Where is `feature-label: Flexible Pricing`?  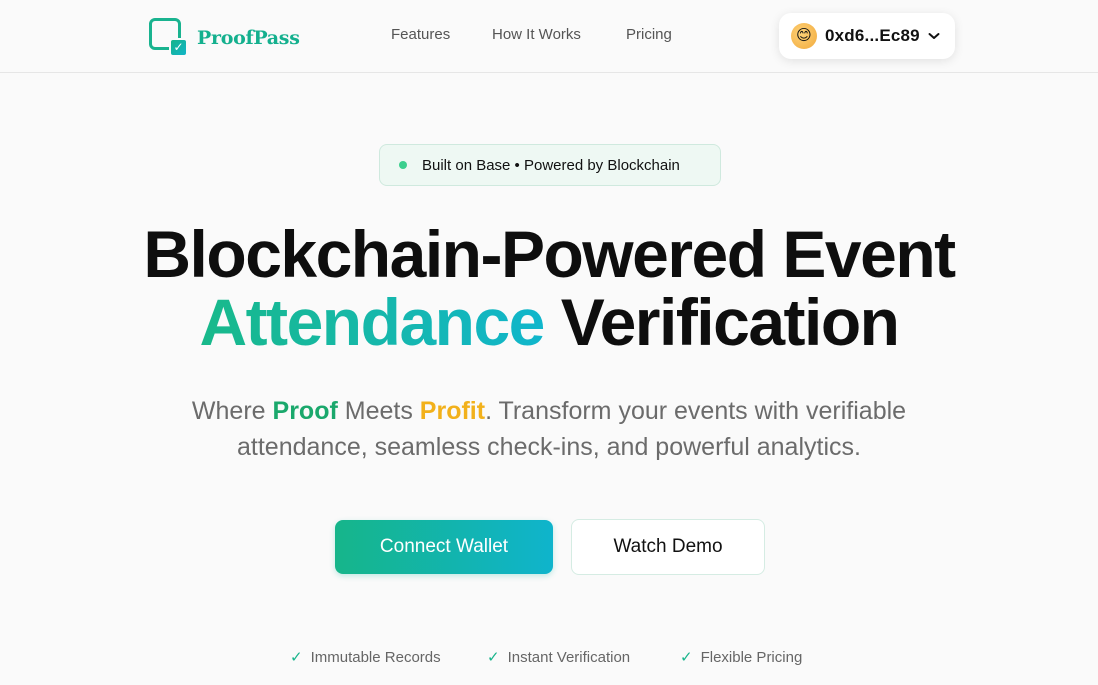 feature-label: Flexible Pricing is located at coordinates (751, 657).